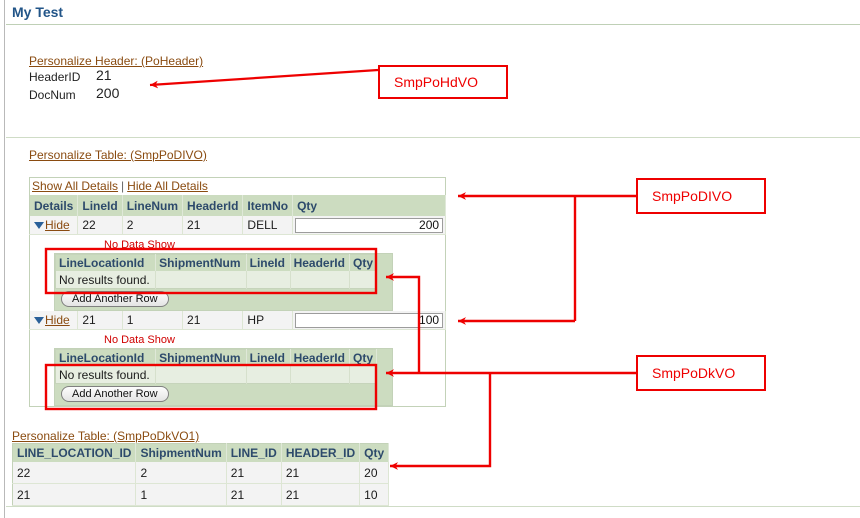 This screenshot has width=860, height=518. I want to click on cell-itemno: HP, so click(268, 320).